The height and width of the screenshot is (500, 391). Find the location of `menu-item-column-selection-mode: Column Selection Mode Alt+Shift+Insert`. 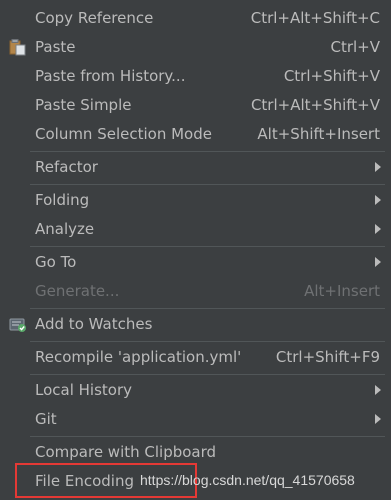

menu-item-column-selection-mode: Column Selection Mode Alt+Shift+Insert is located at coordinates (195, 134).